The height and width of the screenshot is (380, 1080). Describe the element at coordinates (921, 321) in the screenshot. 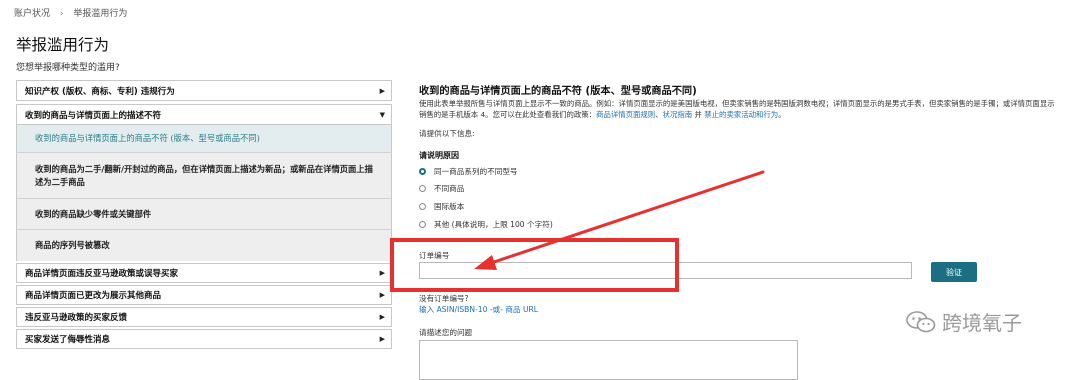

I see `wechat-icon` at that location.